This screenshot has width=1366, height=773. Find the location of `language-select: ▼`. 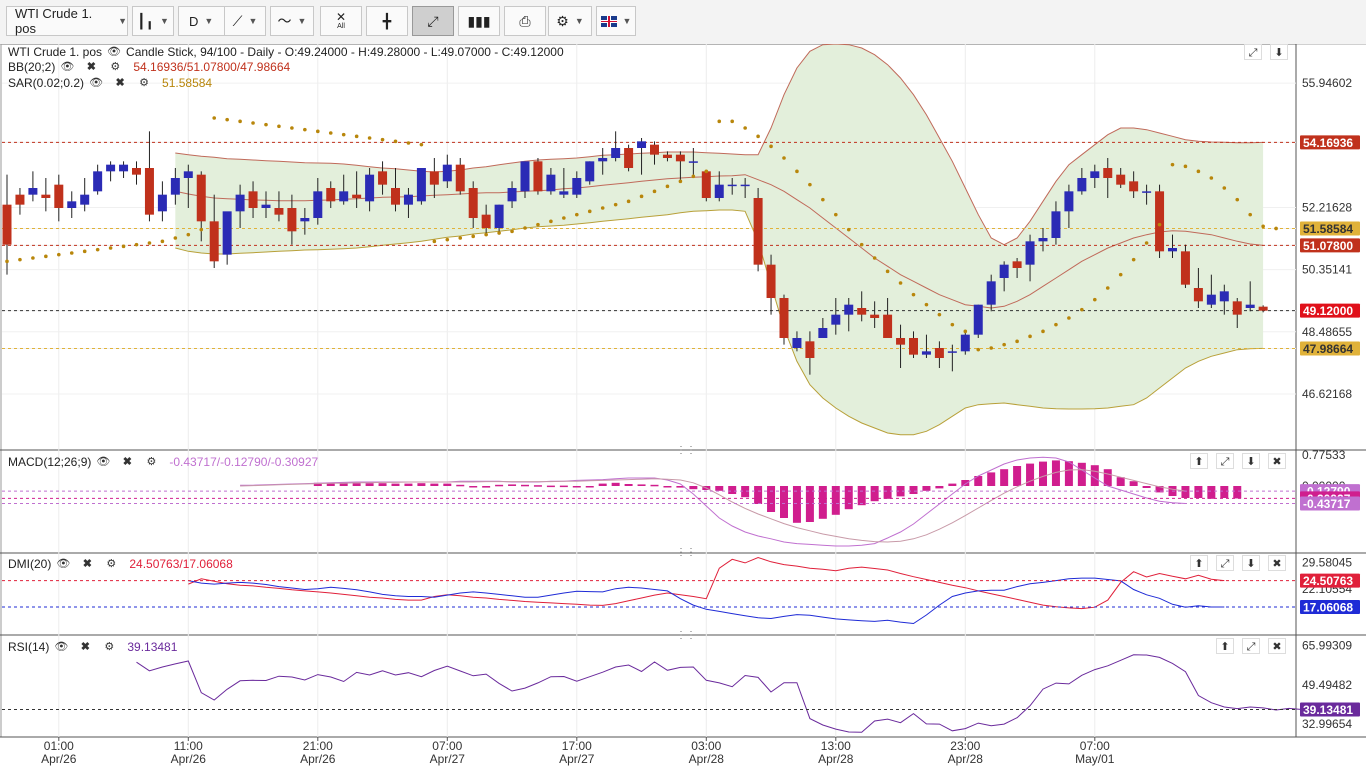

language-select: ▼ is located at coordinates (616, 21).